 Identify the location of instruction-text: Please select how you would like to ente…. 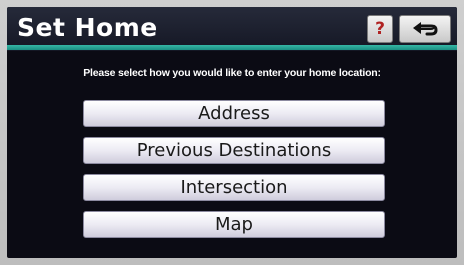
(232, 73).